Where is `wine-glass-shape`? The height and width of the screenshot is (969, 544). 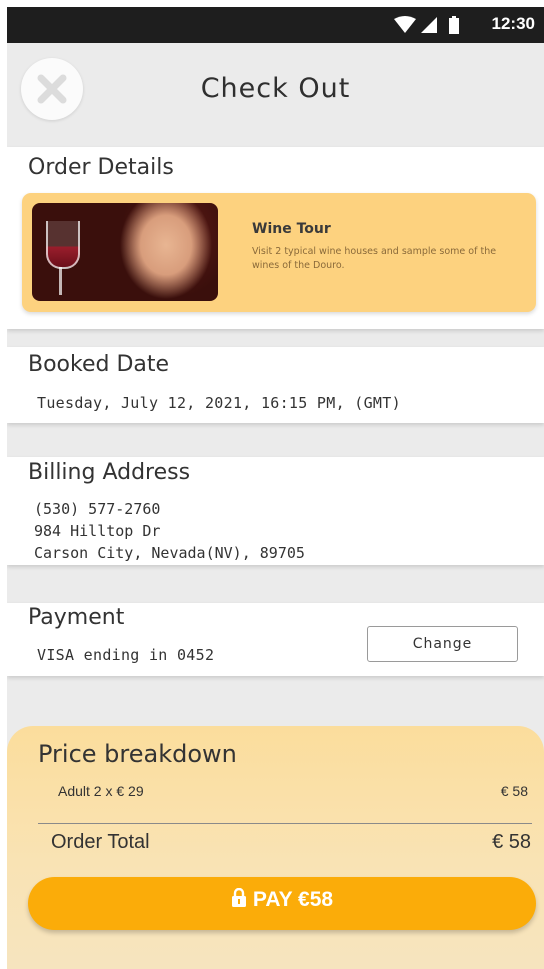
wine-glass-shape is located at coordinates (63, 245).